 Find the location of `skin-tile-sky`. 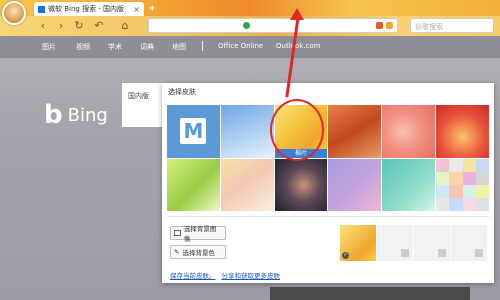

skin-tile-sky is located at coordinates (247, 131).